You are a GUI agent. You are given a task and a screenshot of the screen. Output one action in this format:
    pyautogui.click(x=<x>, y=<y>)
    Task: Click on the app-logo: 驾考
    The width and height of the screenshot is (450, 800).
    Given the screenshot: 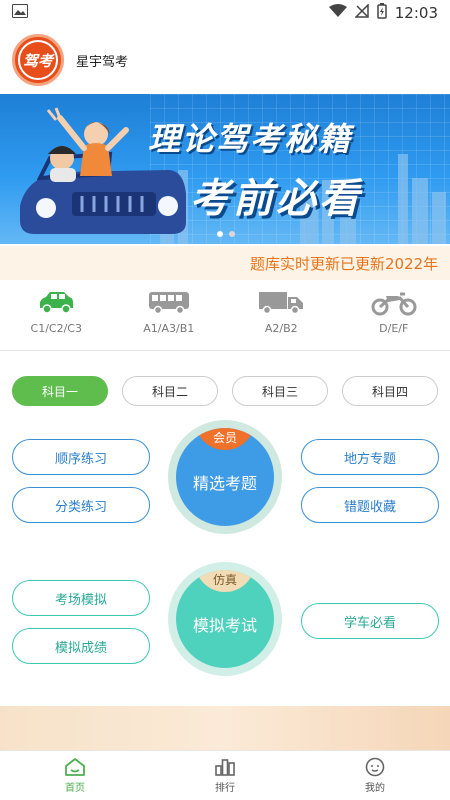 What is the action you would take?
    pyautogui.click(x=38, y=60)
    